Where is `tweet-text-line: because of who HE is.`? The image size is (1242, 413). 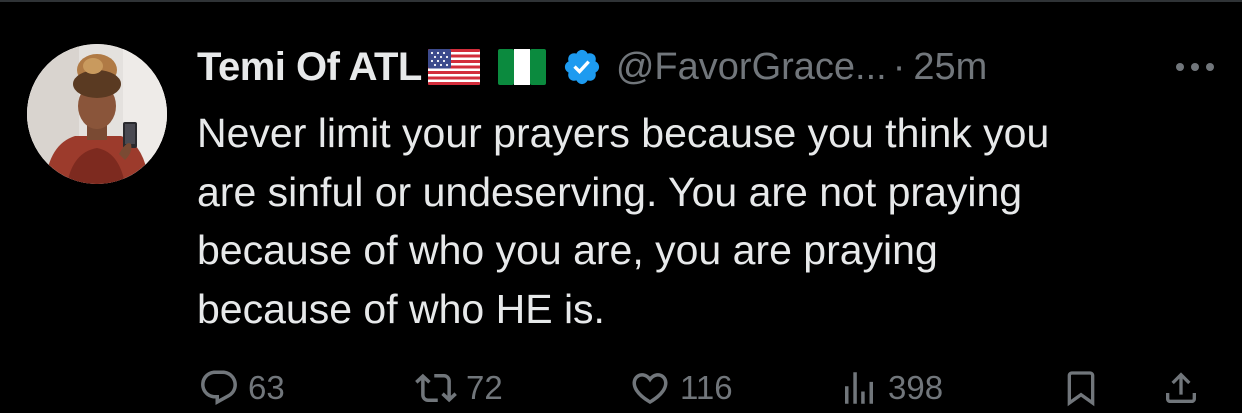
tweet-text-line: because of who HE is. is located at coordinates (401, 308).